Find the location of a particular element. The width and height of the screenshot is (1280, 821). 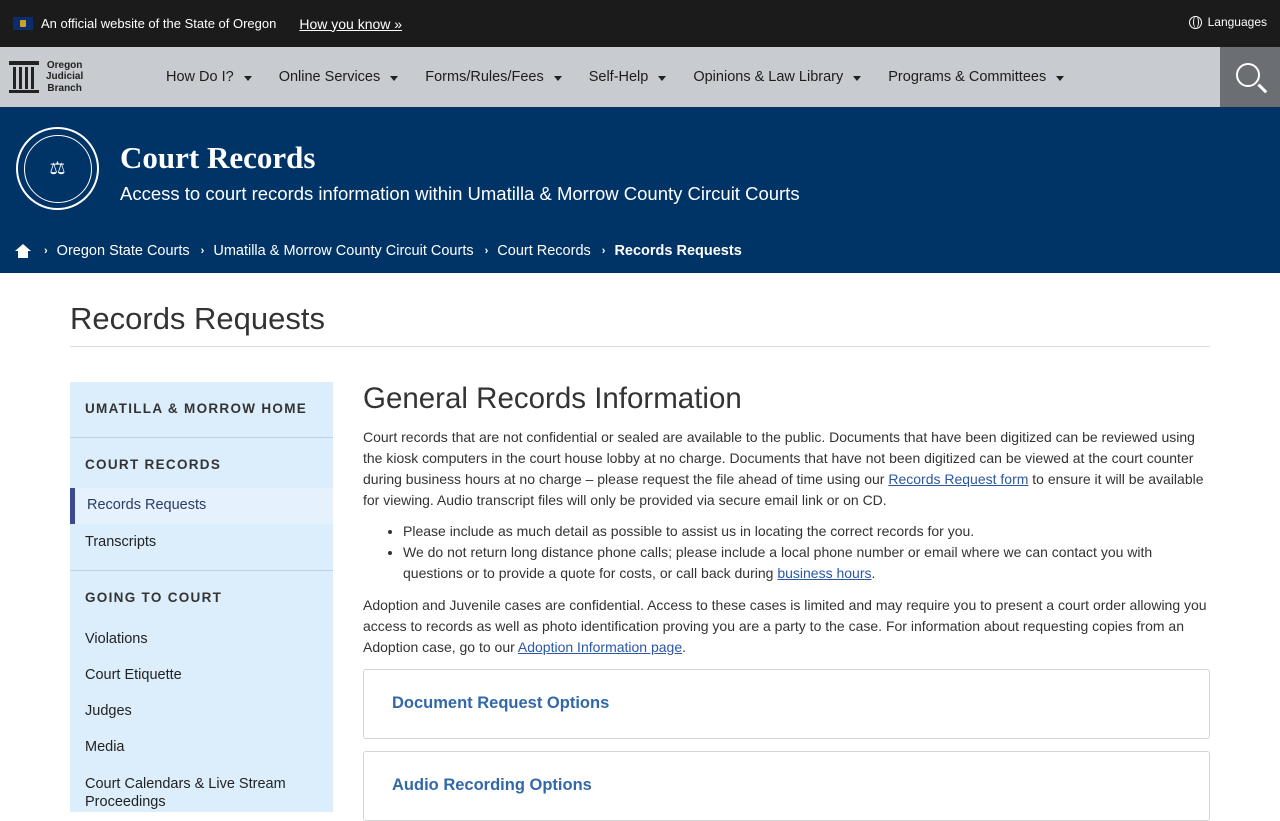

logo-text: Oregon Judicial Branch is located at coordinates (64, 77).